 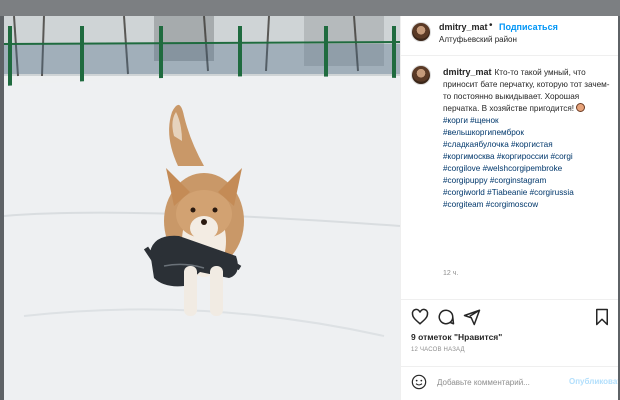 I want to click on heart-icon, so click(x=420, y=317).